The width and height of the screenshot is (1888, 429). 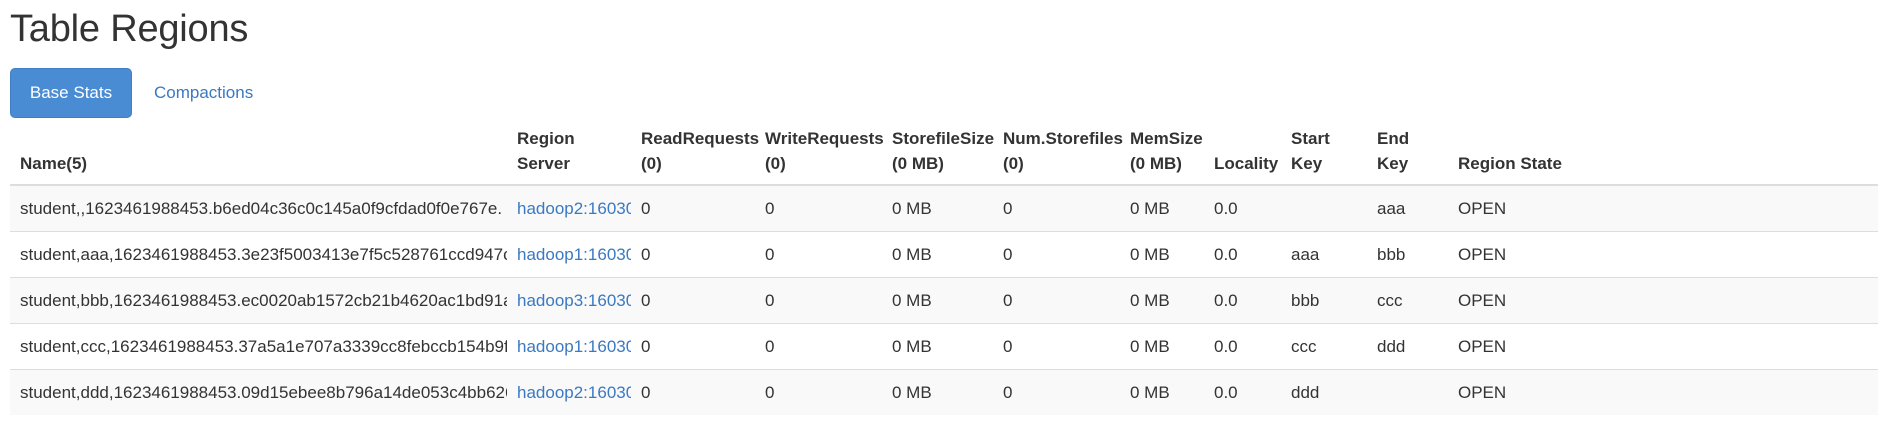 I want to click on col-header-locality: Locality, so click(x=1242, y=156).